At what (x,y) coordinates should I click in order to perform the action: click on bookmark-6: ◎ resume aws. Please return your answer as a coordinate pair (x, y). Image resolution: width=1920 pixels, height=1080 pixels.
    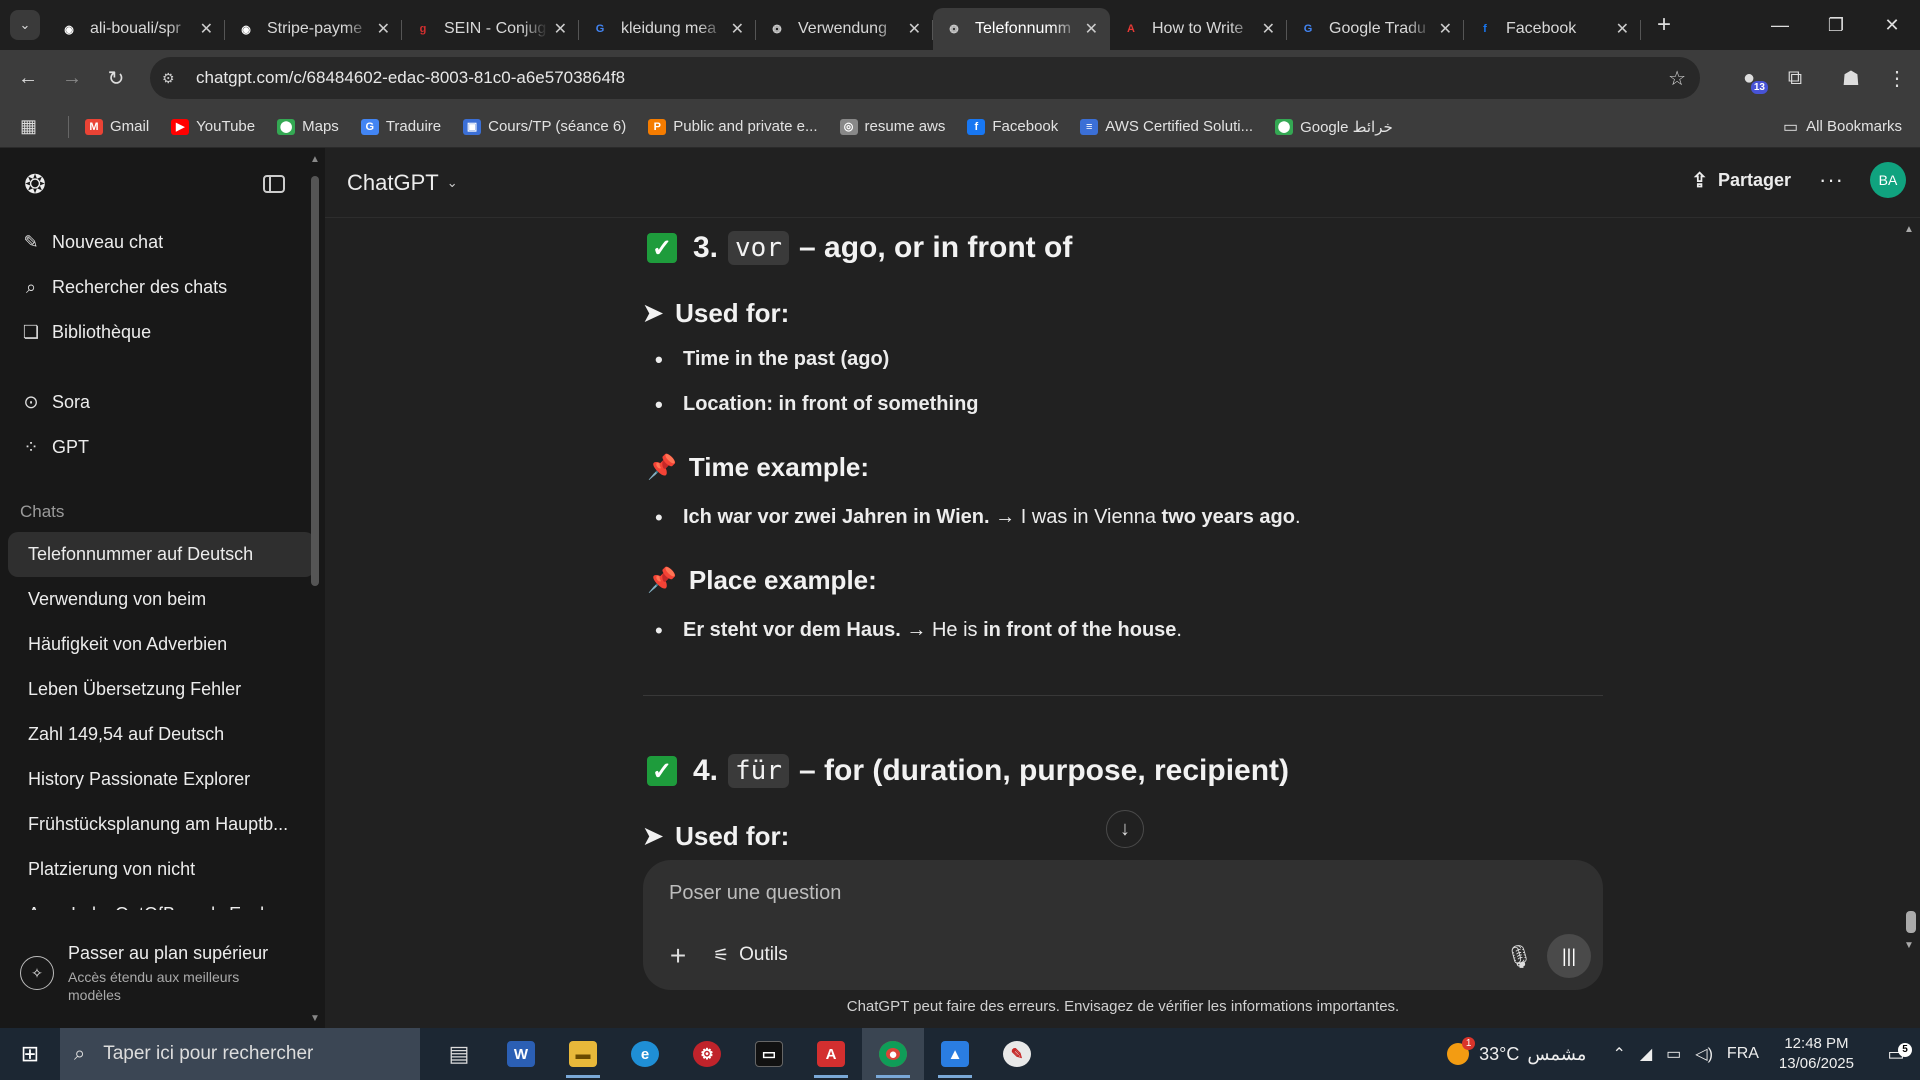
    Looking at the image, I should click on (892, 126).